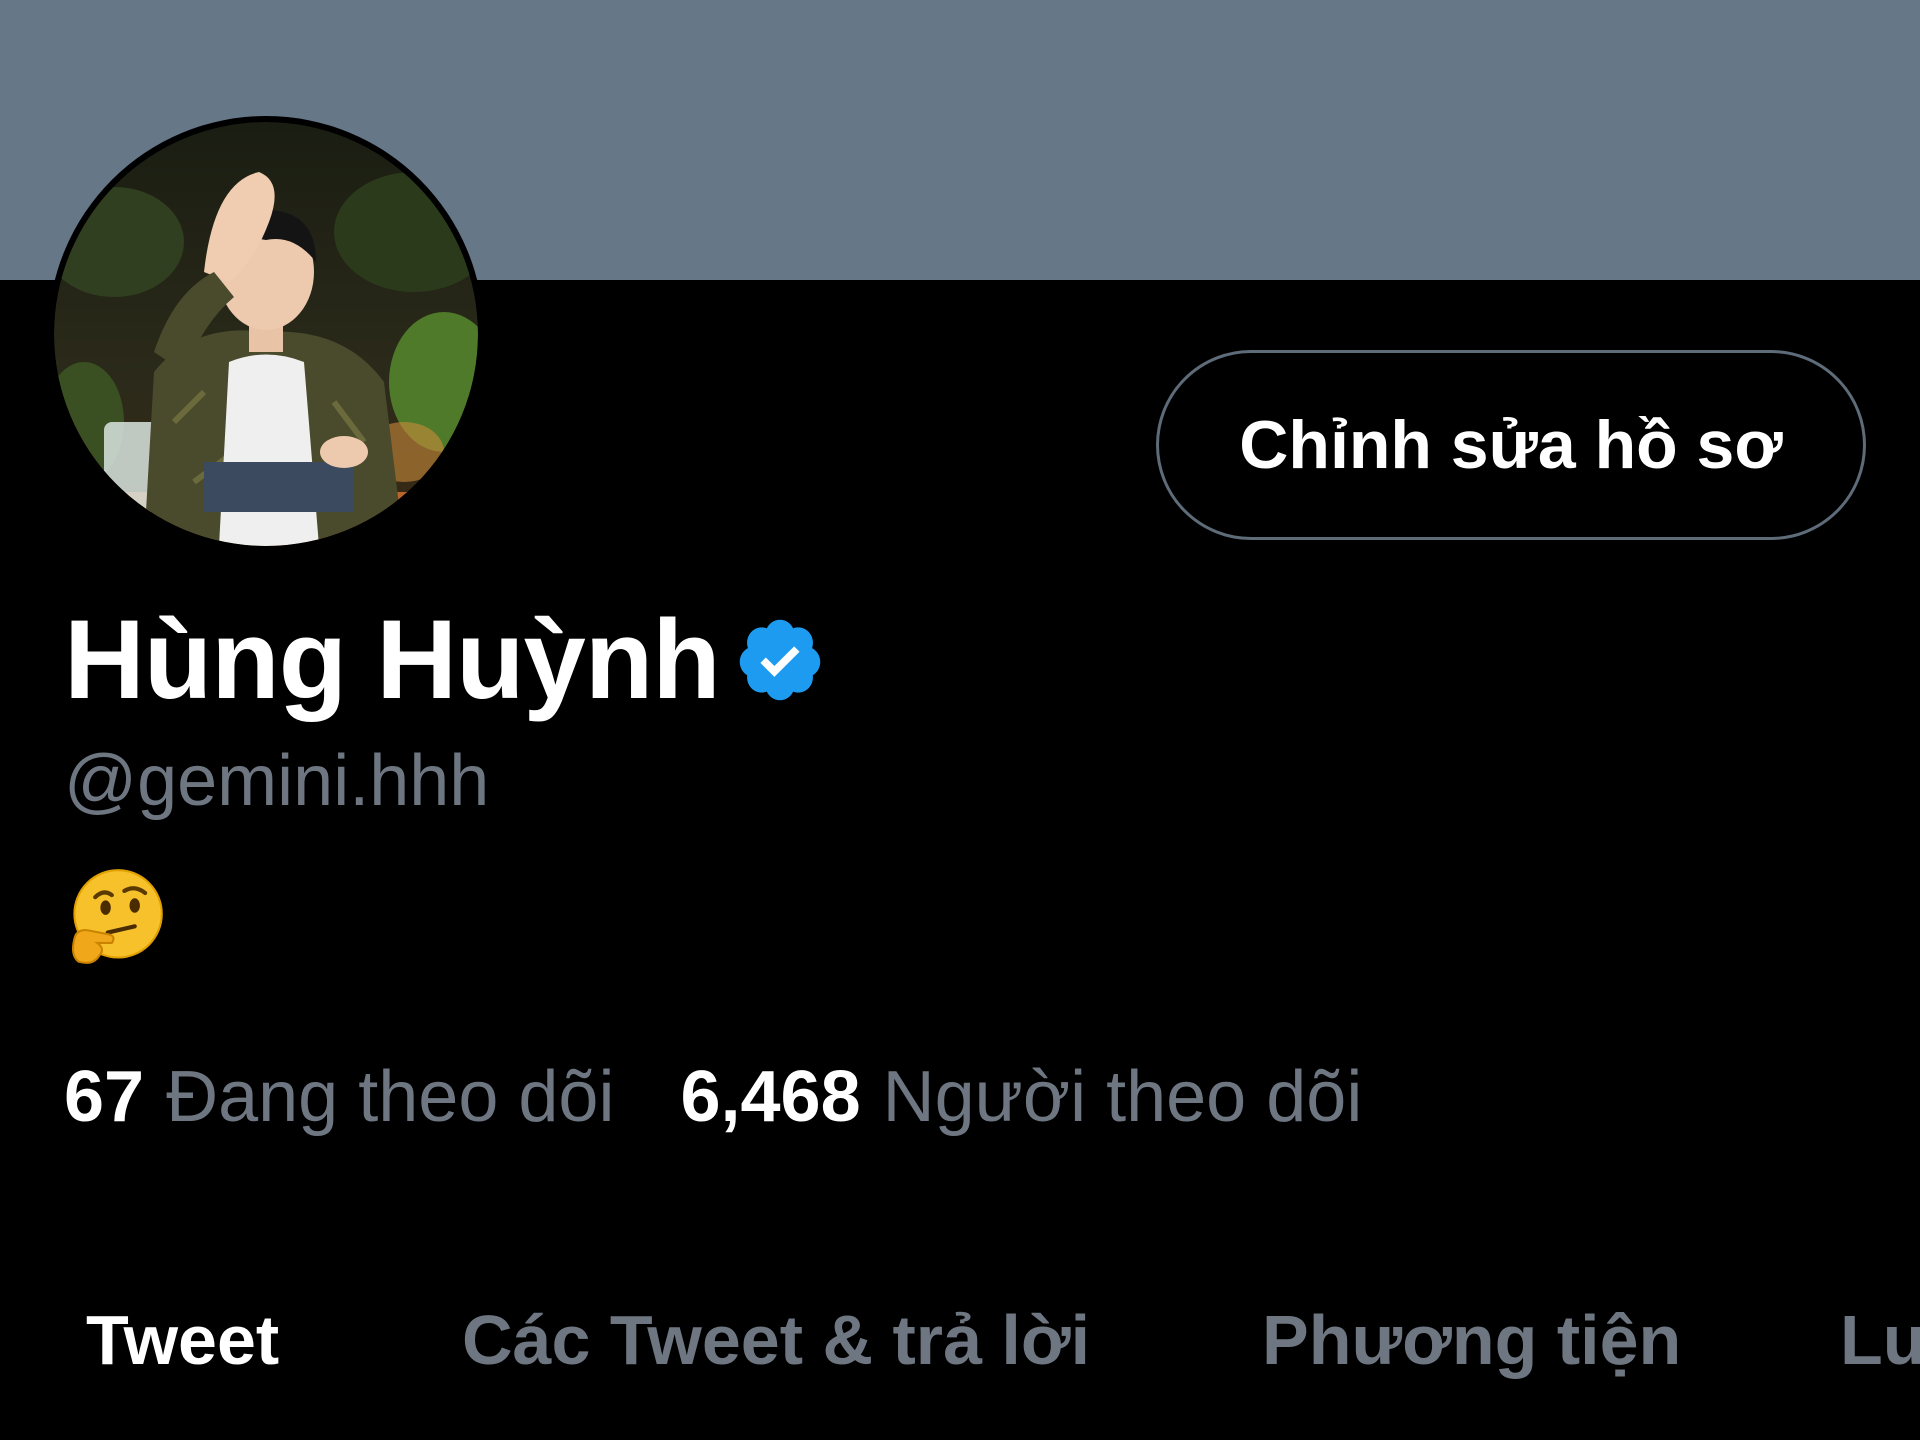 This screenshot has width=1920, height=1440. What do you see at coordinates (117, 916) in the screenshot?
I see `thinking-face-icon` at bounding box center [117, 916].